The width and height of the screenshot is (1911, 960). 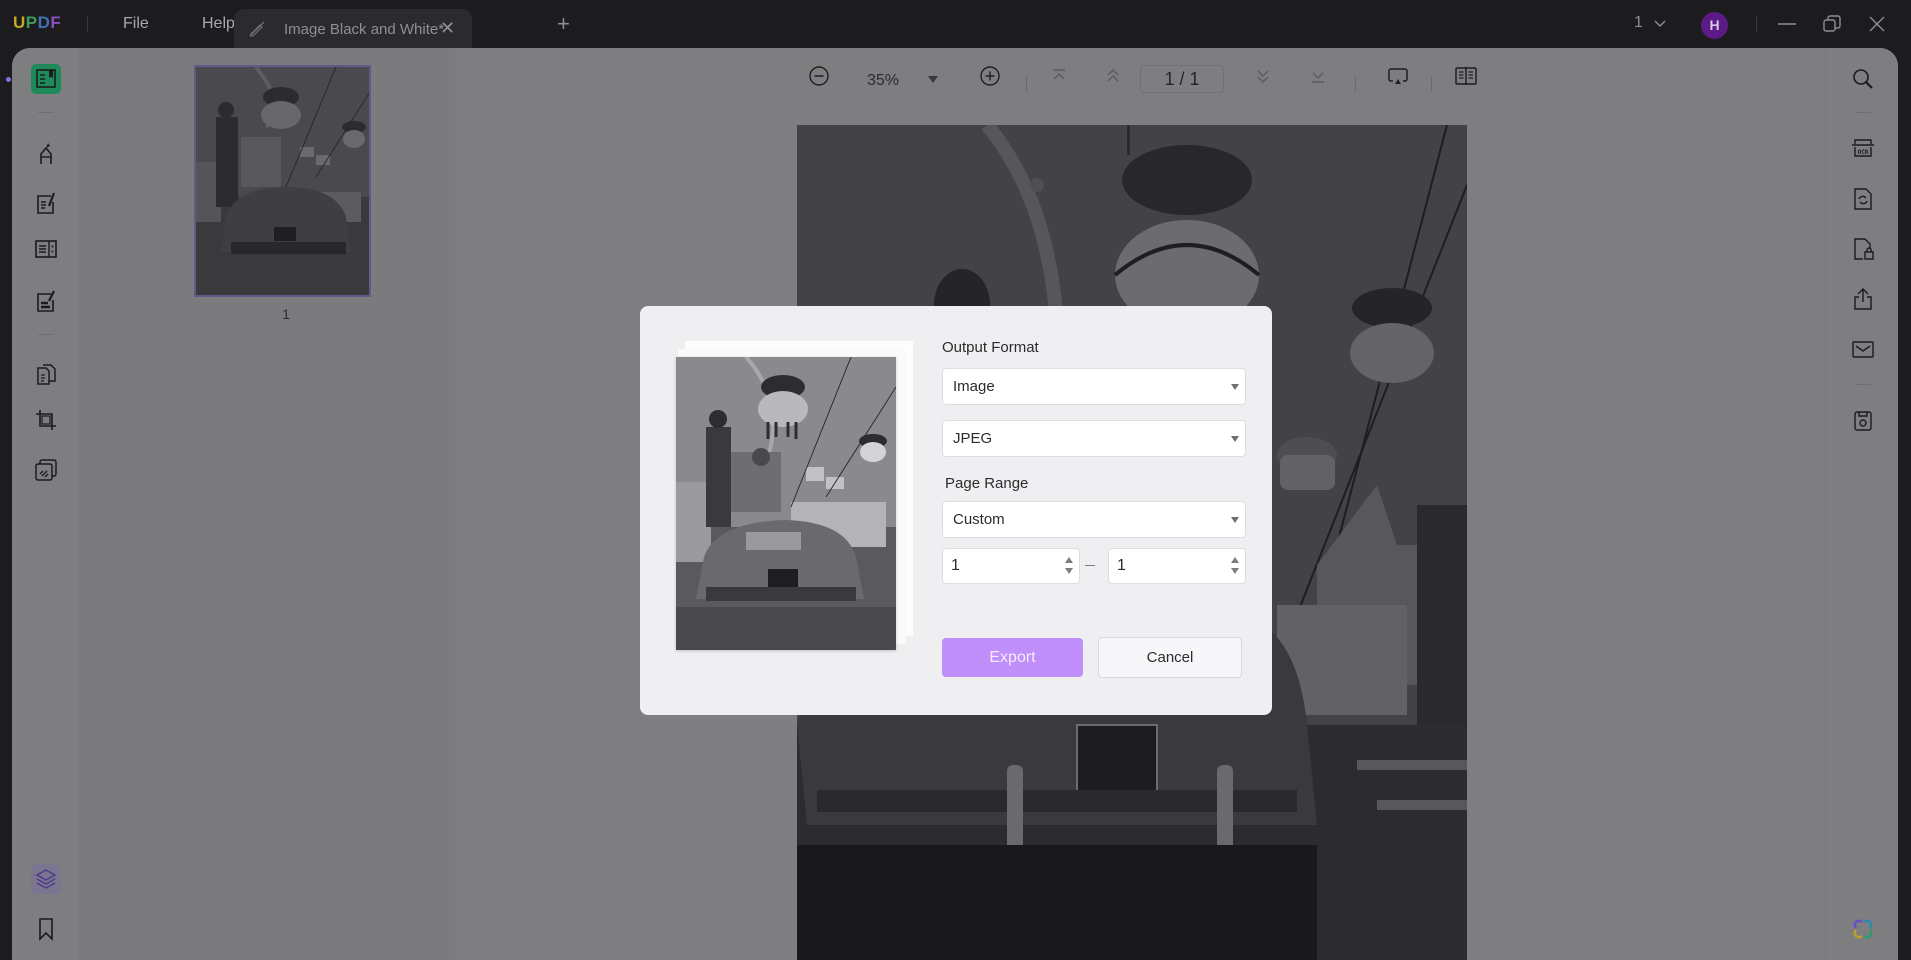 I want to click on chevron-double-up-icon, so click(x=1113, y=75).